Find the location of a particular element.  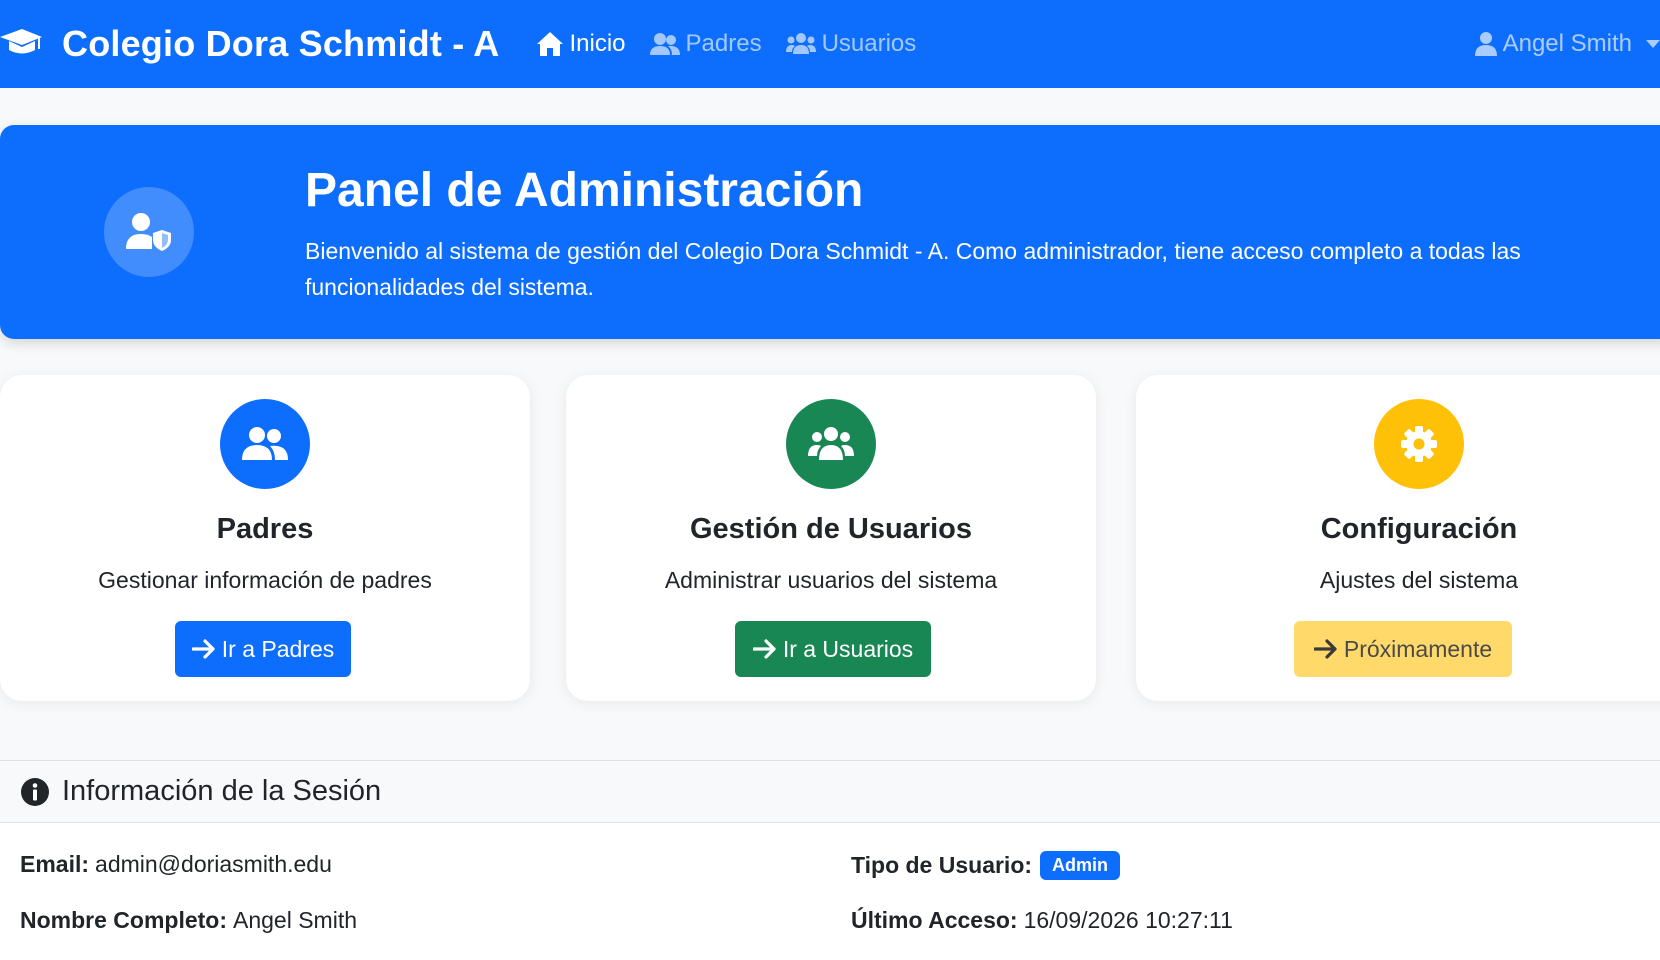

user-icon is located at coordinates (1485, 44).